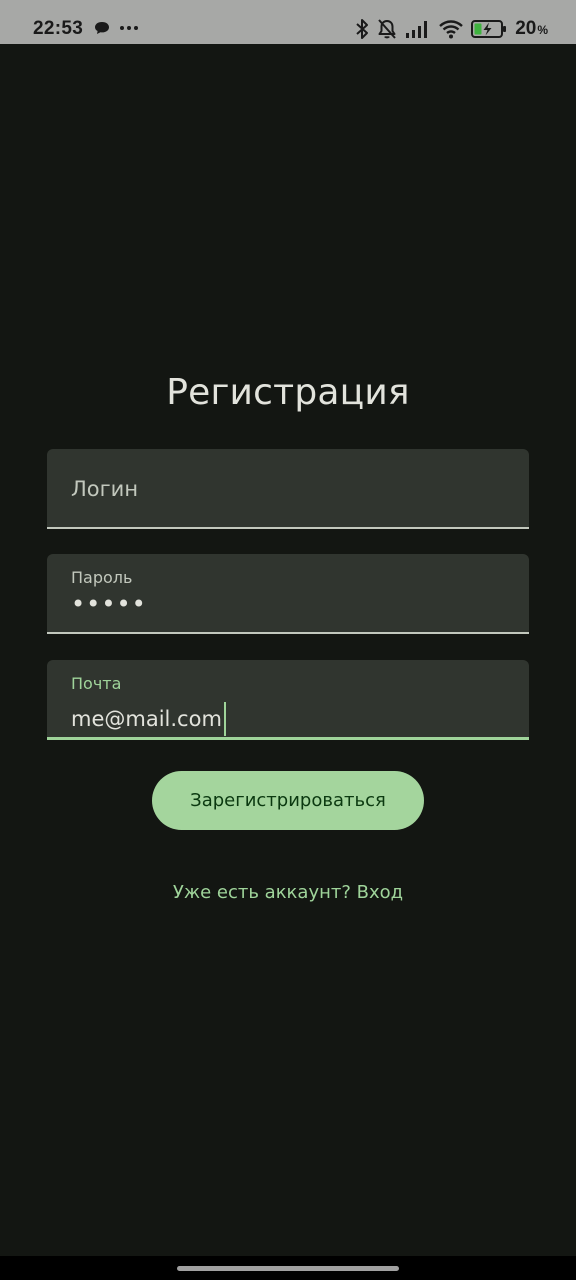 The height and width of the screenshot is (1280, 576). I want to click on battery-unit: %, so click(542, 30).